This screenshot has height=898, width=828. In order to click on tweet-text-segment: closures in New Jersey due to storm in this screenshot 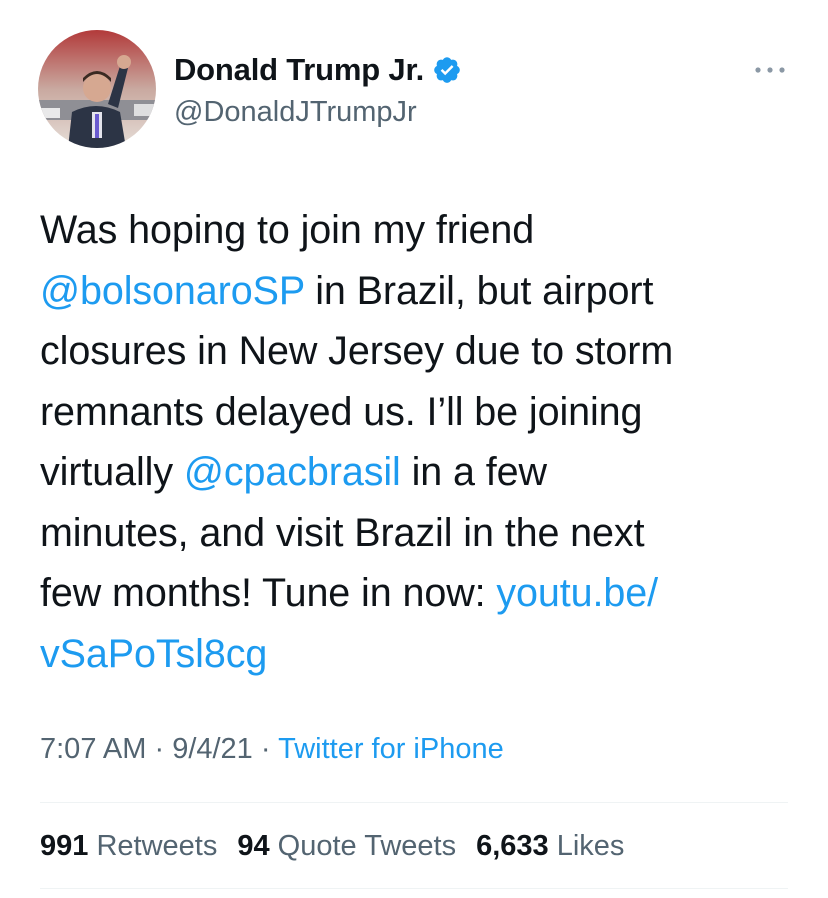, I will do `click(357, 351)`.